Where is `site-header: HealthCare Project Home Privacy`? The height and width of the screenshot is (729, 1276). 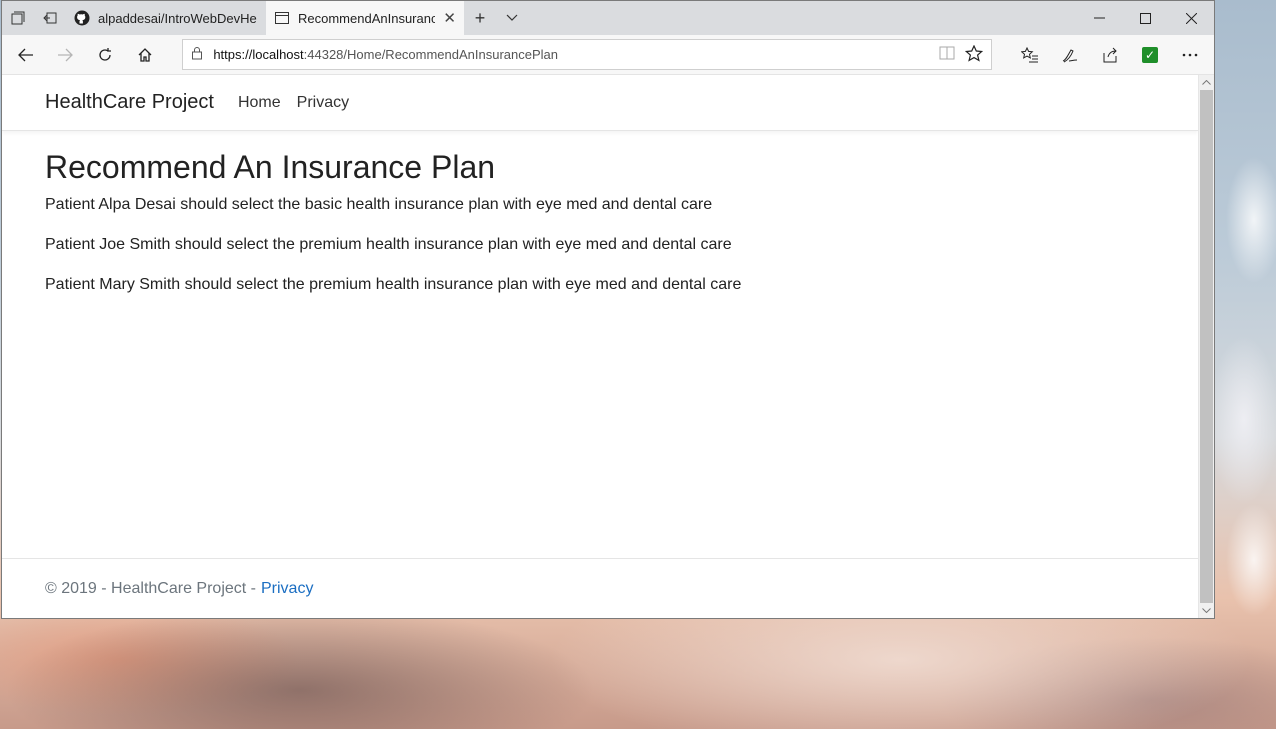
site-header: HealthCare Project Home Privacy is located at coordinates (600, 103).